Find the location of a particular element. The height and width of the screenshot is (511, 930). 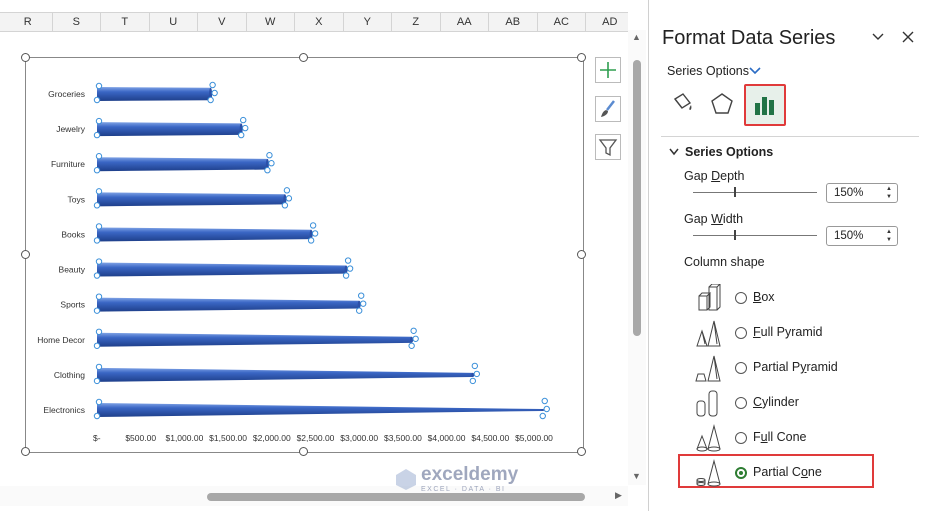

column-header-V: V is located at coordinates (222, 22).